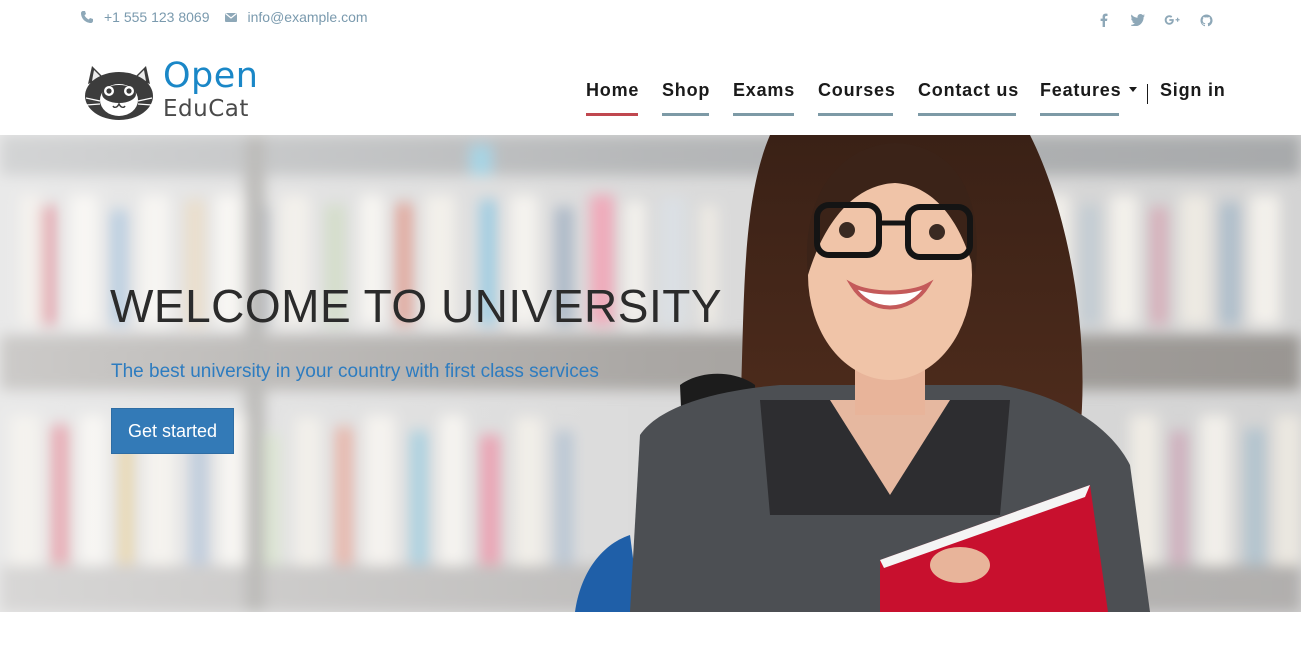 Image resolution: width=1301 pixels, height=654 pixels. What do you see at coordinates (1193, 90) in the screenshot?
I see `sign-in-link: Sign in` at bounding box center [1193, 90].